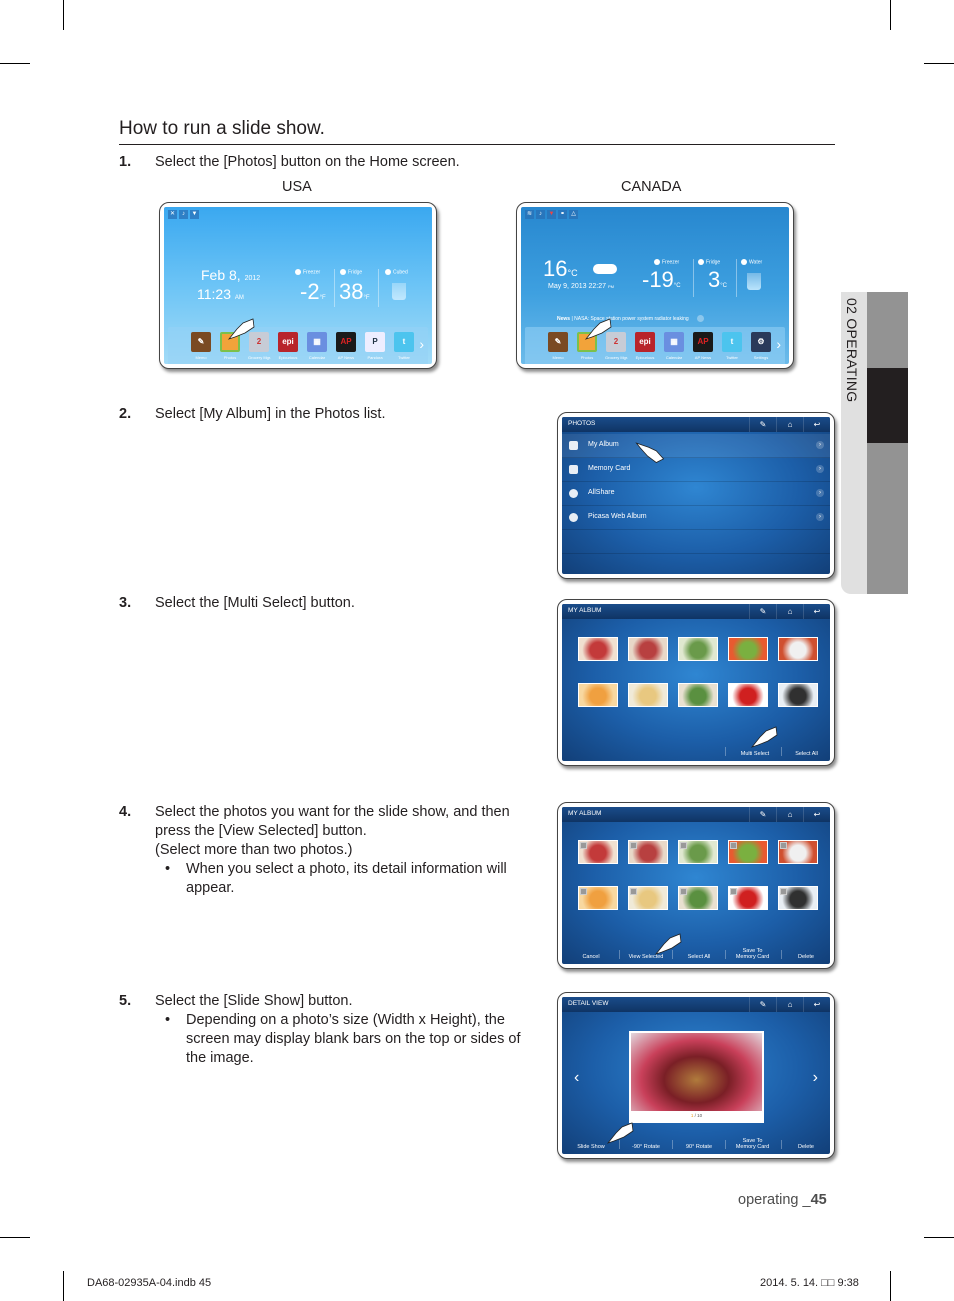 This screenshot has height=1301, width=954. What do you see at coordinates (696, 1077) in the screenshot?
I see `photo-preview: 1 / 10` at bounding box center [696, 1077].